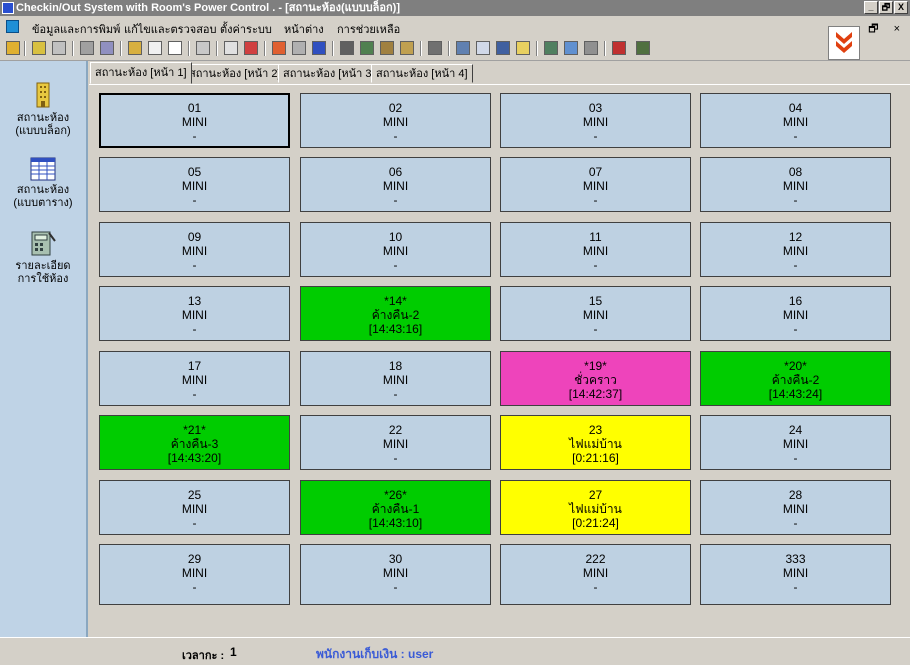  Describe the element at coordinates (795, 507) in the screenshot. I see `room-tile: 28 MINI -` at that location.